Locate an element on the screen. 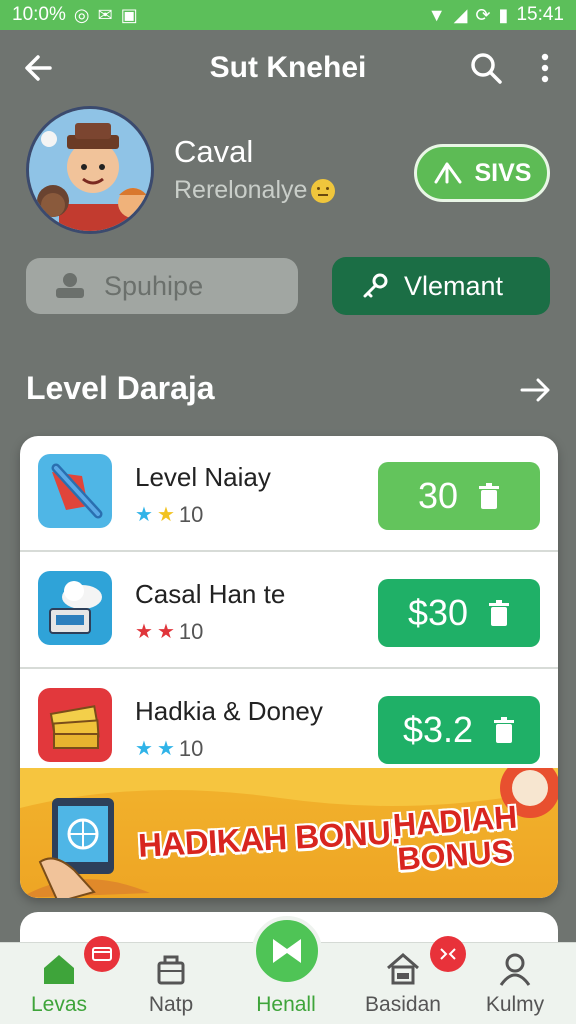 This screenshot has height=1024, width=576. cloud-thumbnail is located at coordinates (75, 608).